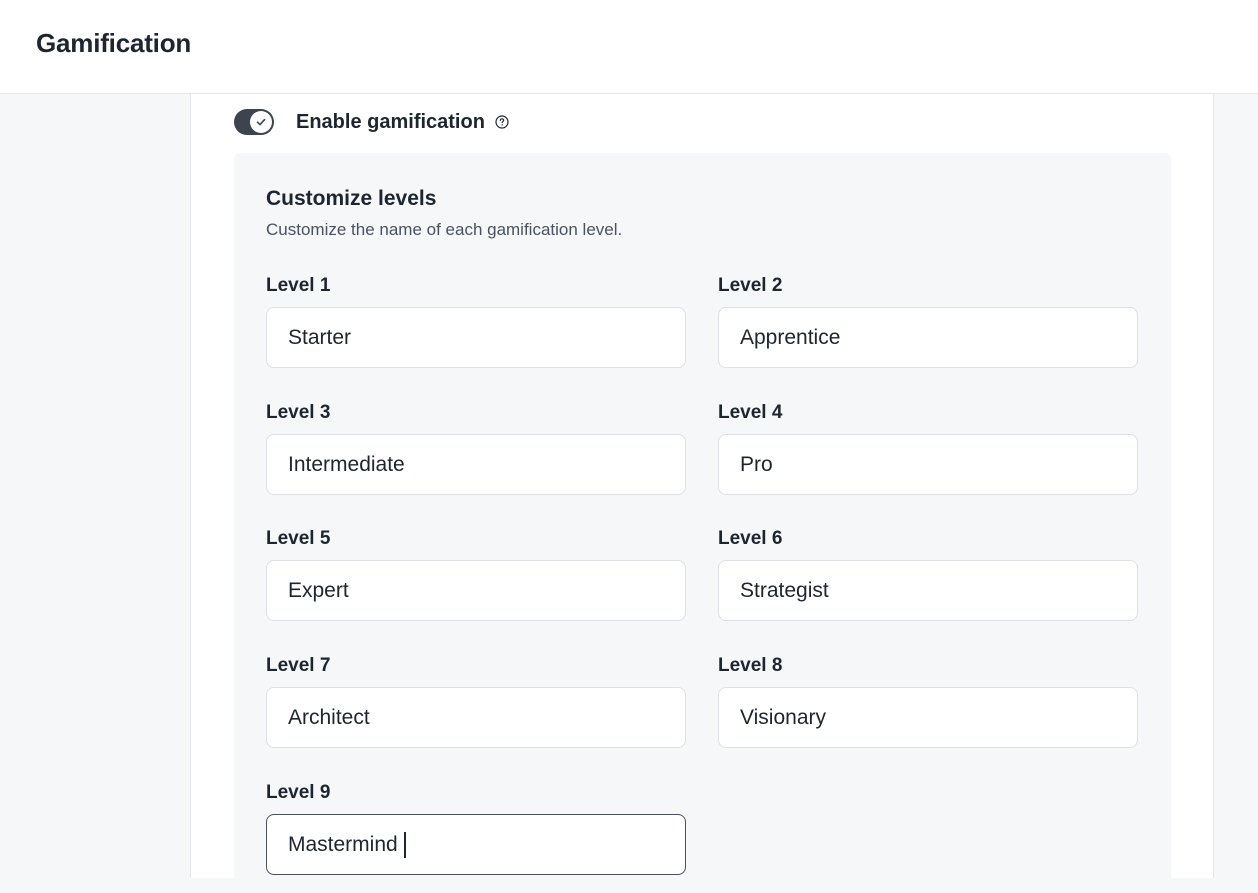  What do you see at coordinates (928, 337) in the screenshot?
I see `level-2-input: Apprentice` at bounding box center [928, 337].